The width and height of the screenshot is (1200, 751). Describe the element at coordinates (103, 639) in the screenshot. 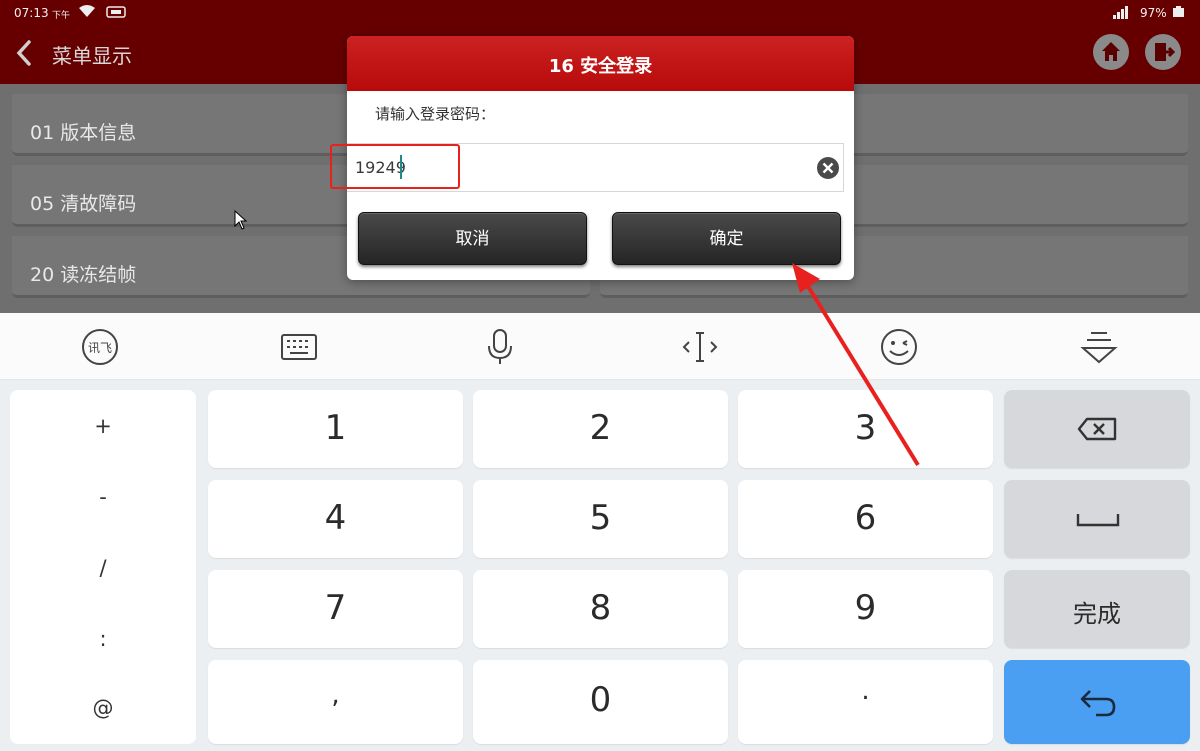

I see `symbol-key-colon: :` at that location.